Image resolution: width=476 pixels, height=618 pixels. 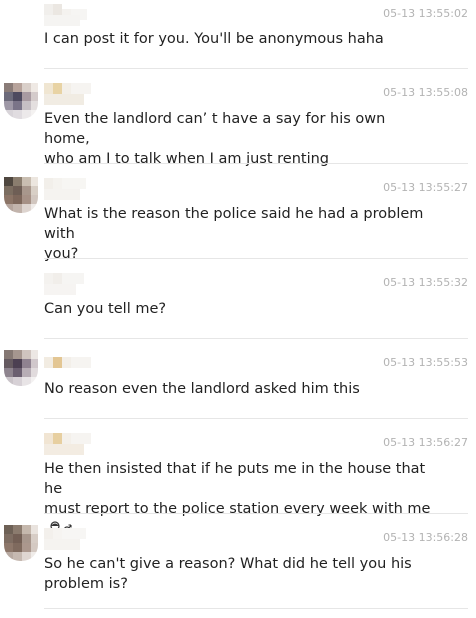 I want to click on message-timestamp: 05-13 13:55:53, so click(x=425, y=362).